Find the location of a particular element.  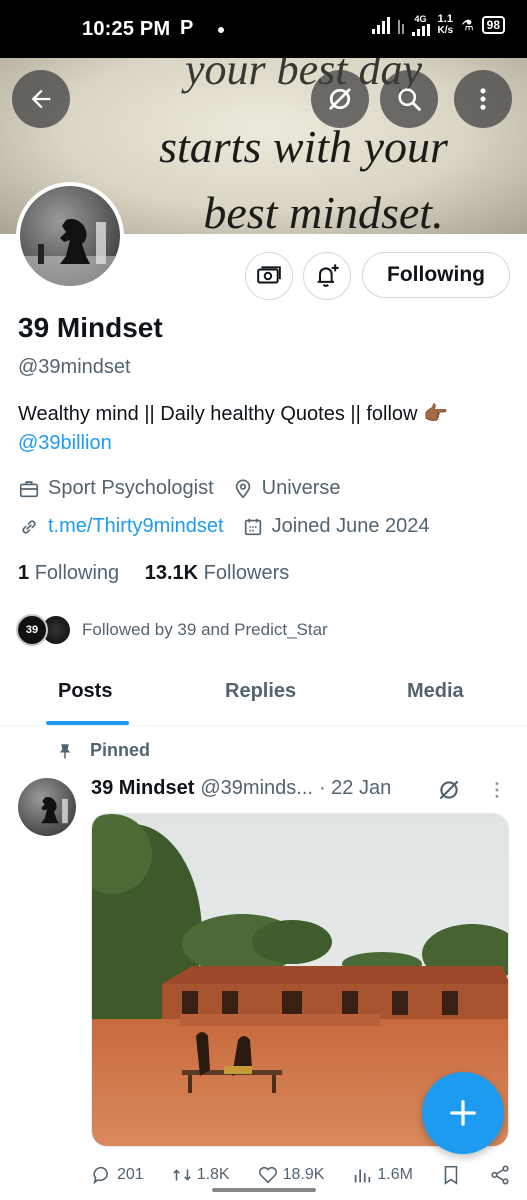

grok-post-button is located at coordinates (449, 792).